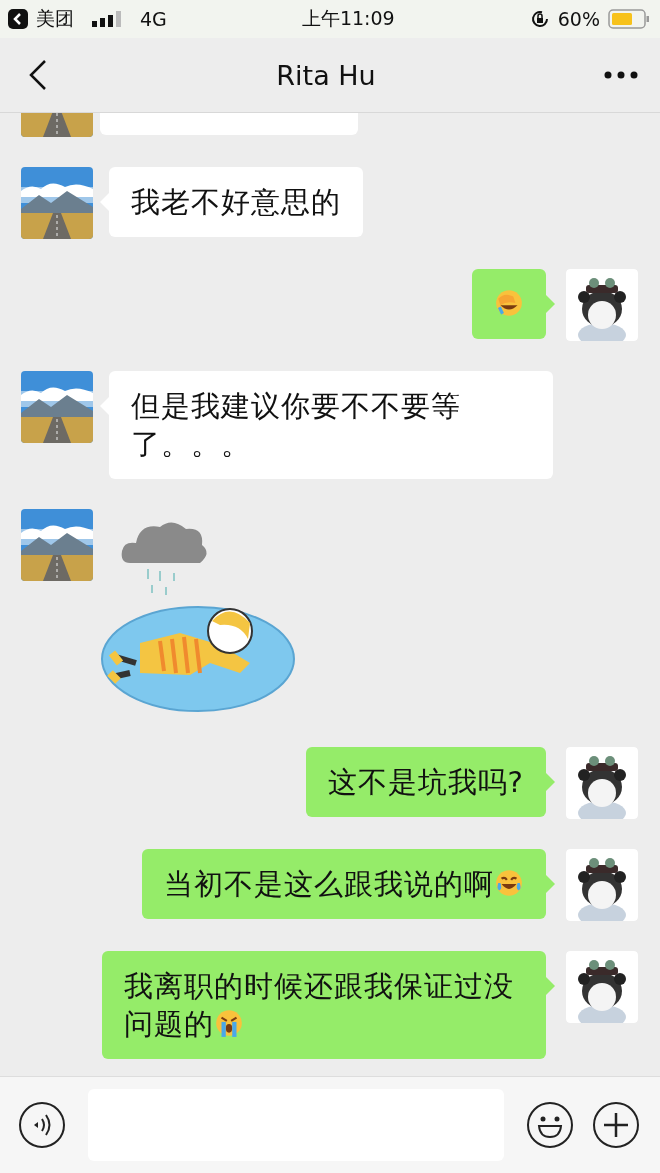 This screenshot has height=1173, width=660. I want to click on clock: 上午11:09, so click(348, 18).